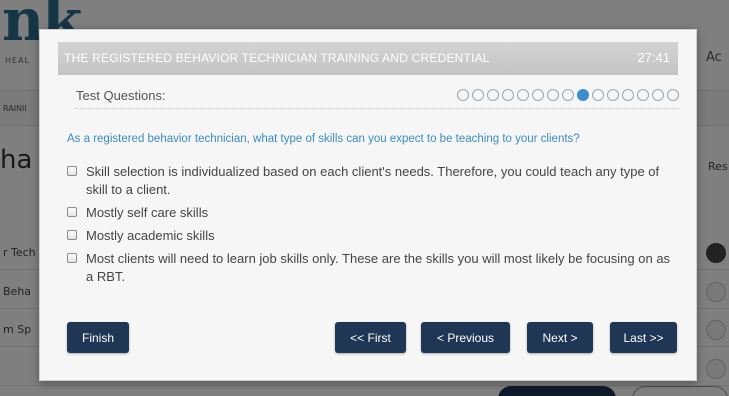 This screenshot has height=396, width=729. Describe the element at coordinates (643, 337) in the screenshot. I see `last-button: Last >>` at that location.